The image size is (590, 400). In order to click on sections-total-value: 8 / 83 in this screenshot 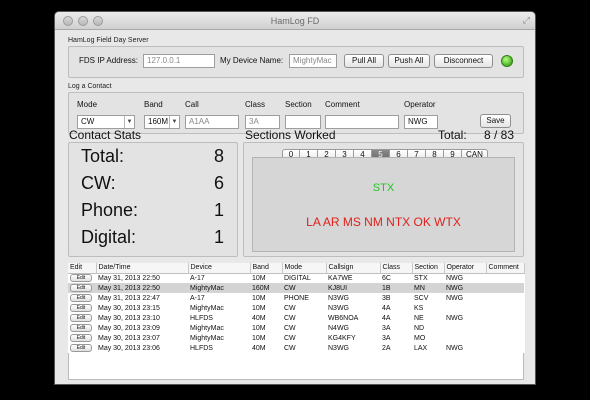, I will do `click(499, 135)`.